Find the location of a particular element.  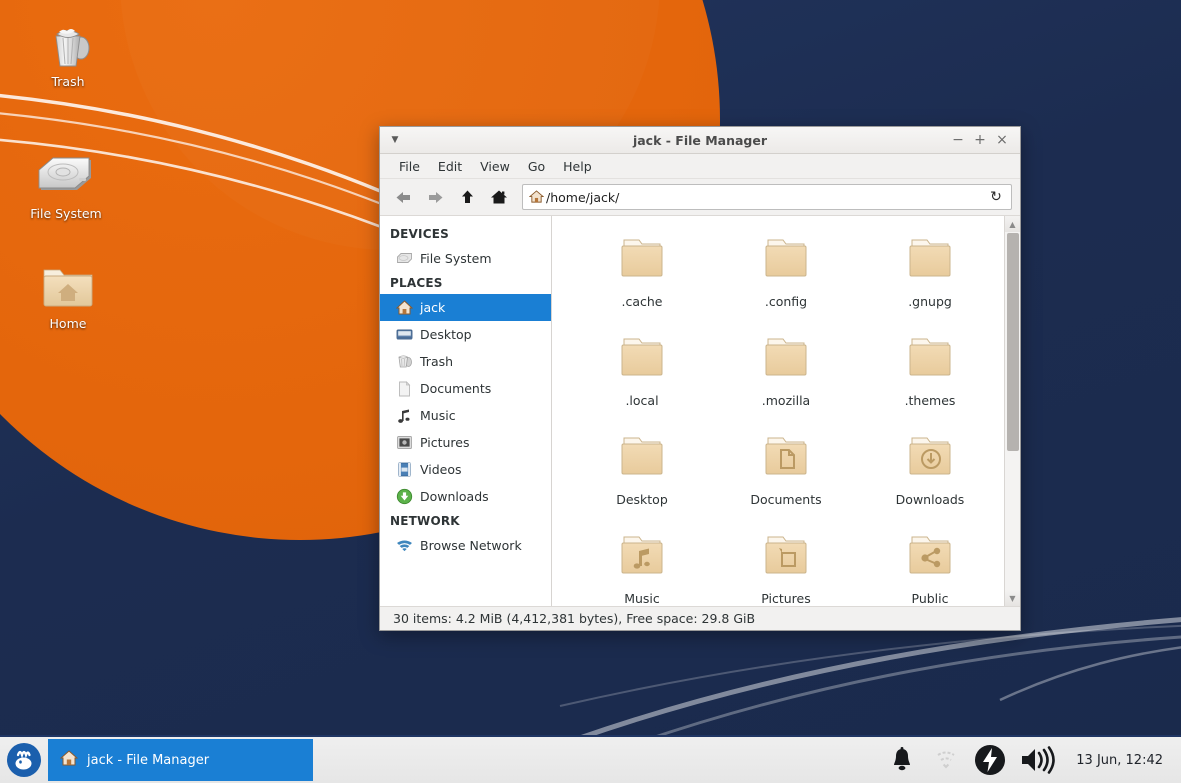

desktop-icon is located at coordinates (404, 334).